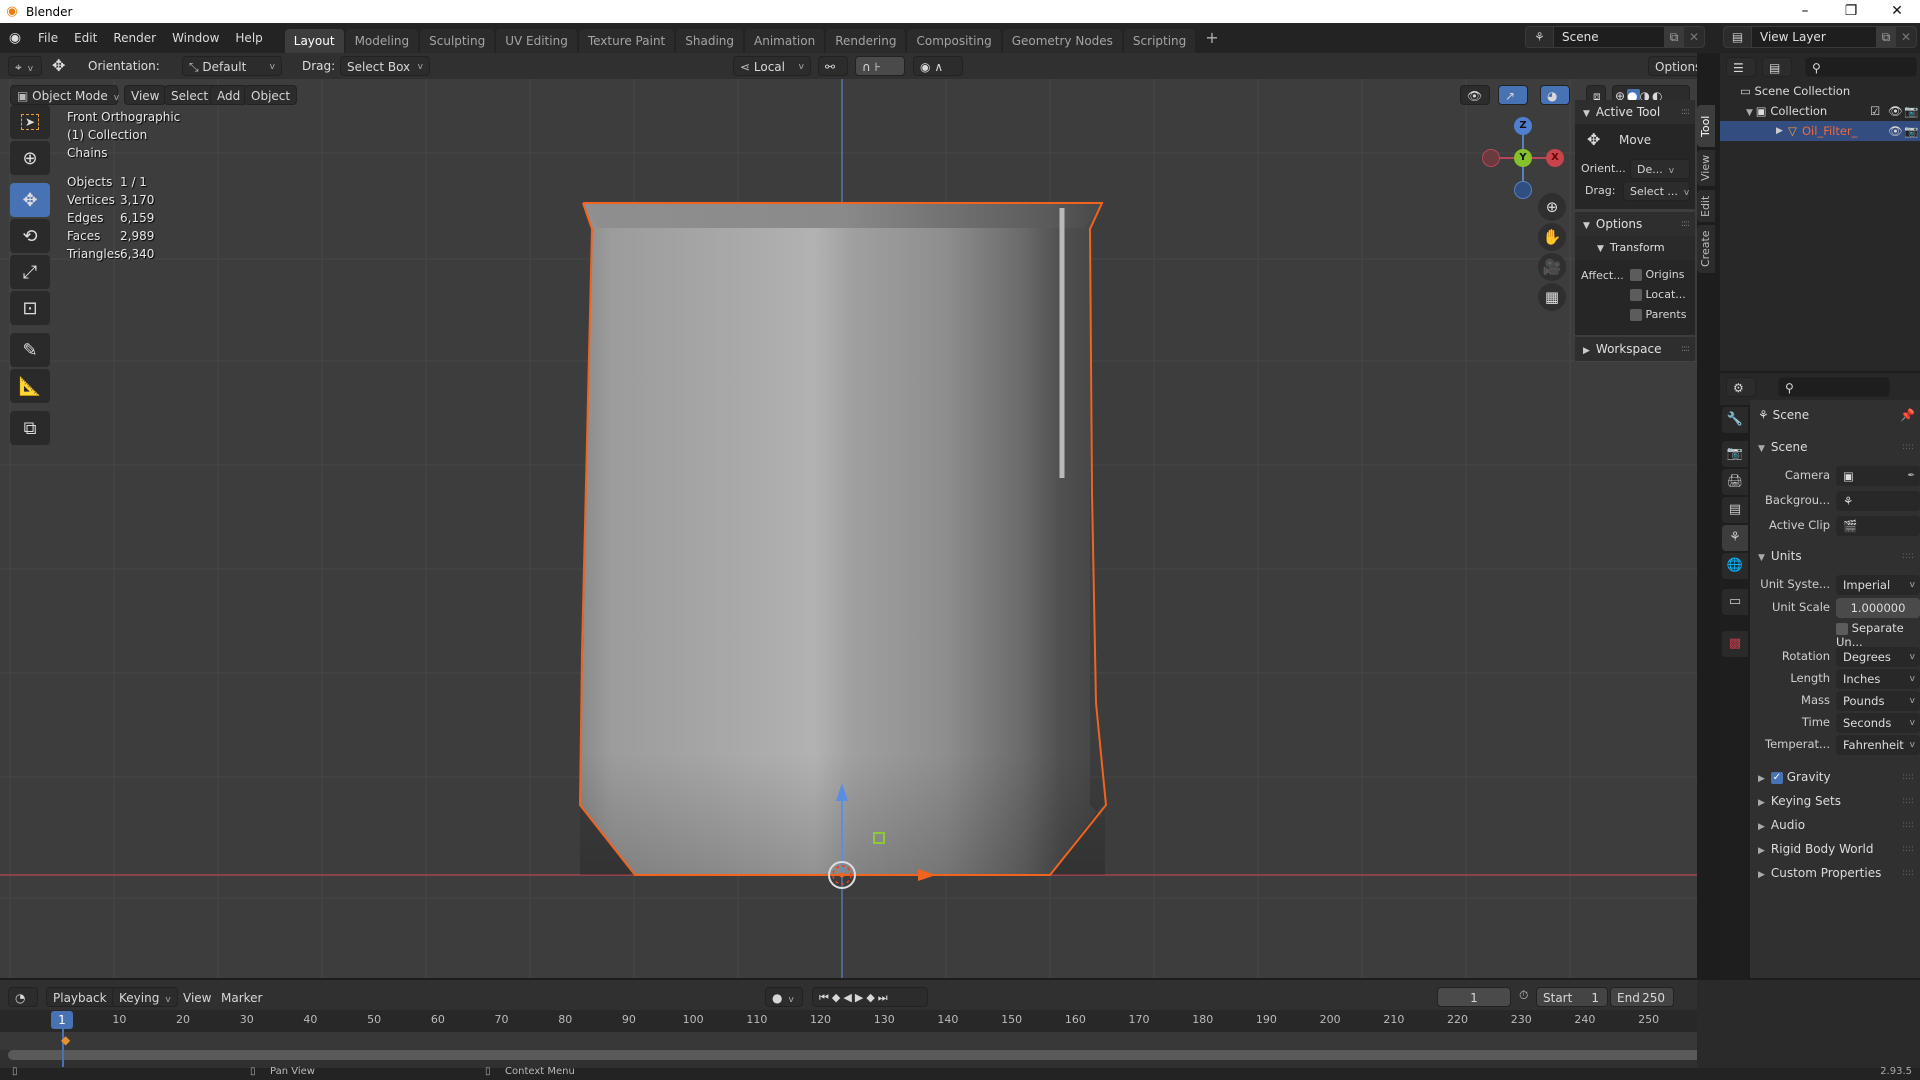 The height and width of the screenshot is (1080, 1920). I want to click on outliner-scene-collection: ▭ Scene Collection, so click(1795, 91).